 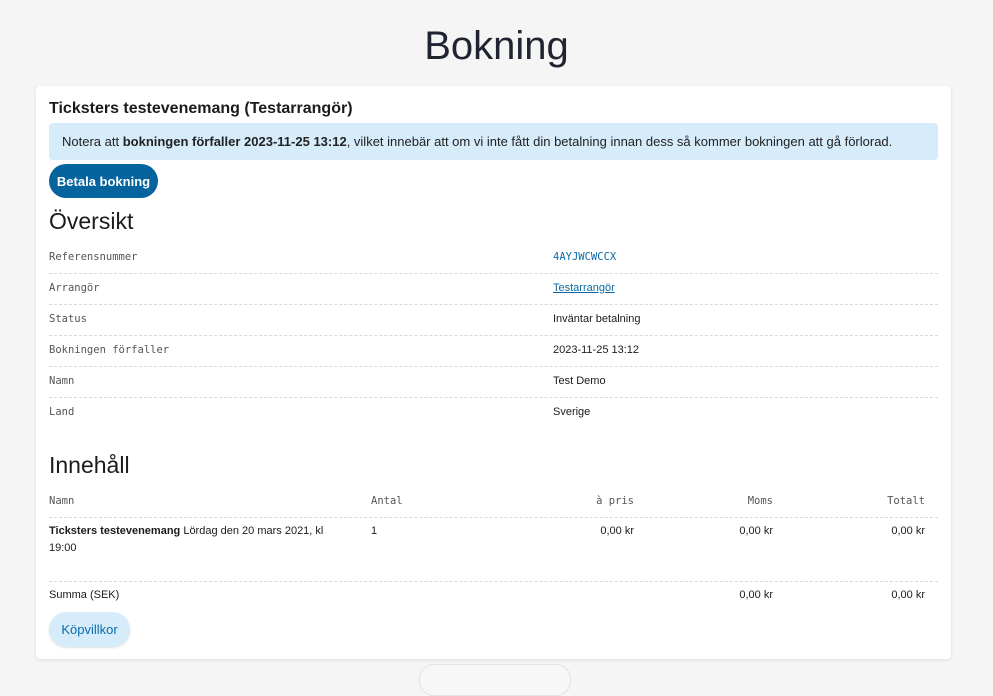 I want to click on name-value: Test Demo, so click(x=579, y=381).